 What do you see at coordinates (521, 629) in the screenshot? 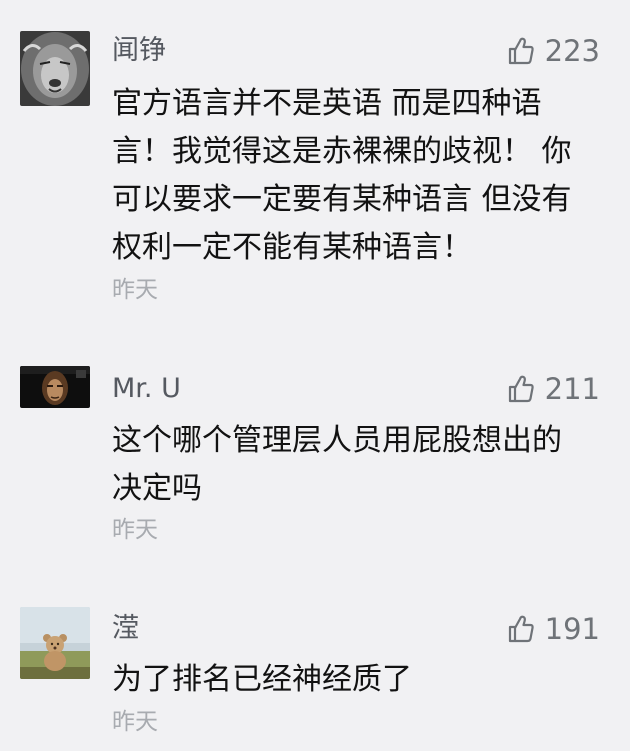
I see `thumbs-up-icon` at bounding box center [521, 629].